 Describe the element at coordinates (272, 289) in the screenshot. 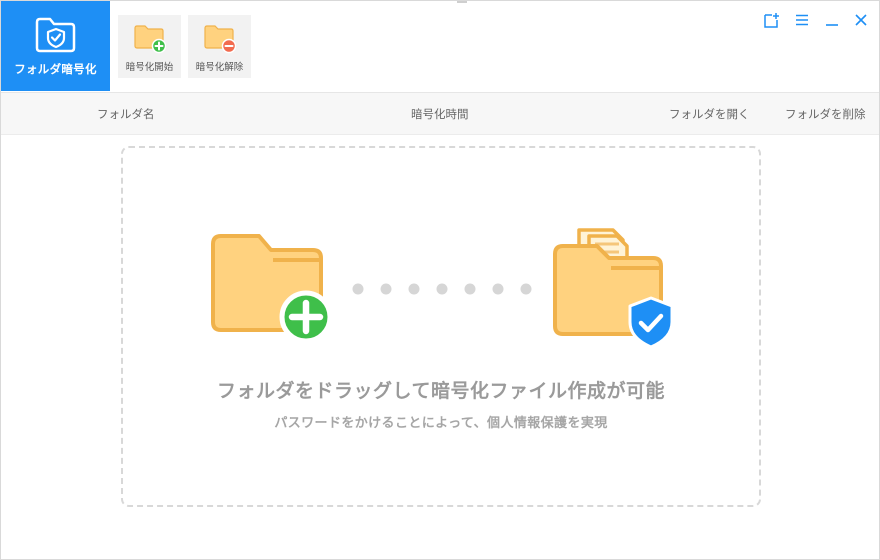

I see `folder-add-illustration-icon` at that location.